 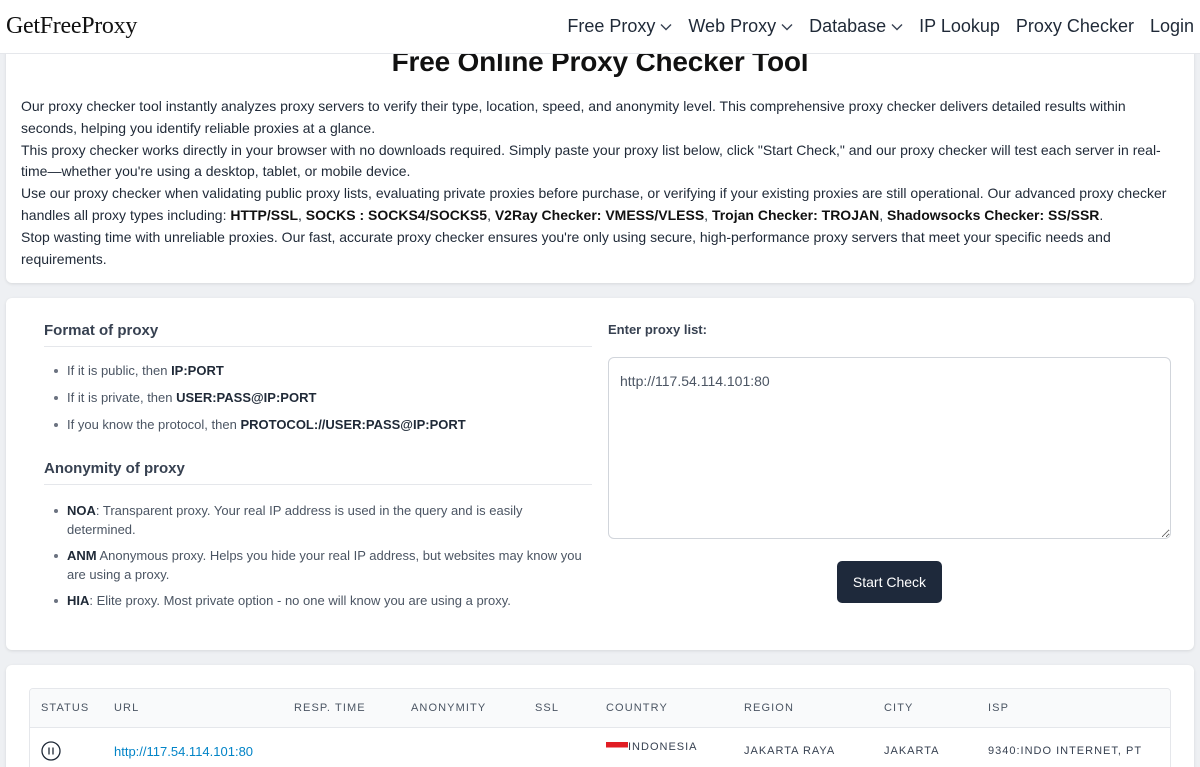 What do you see at coordinates (183, 751) in the screenshot?
I see `proxy-url-link: http://117.54.114.101:80` at bounding box center [183, 751].